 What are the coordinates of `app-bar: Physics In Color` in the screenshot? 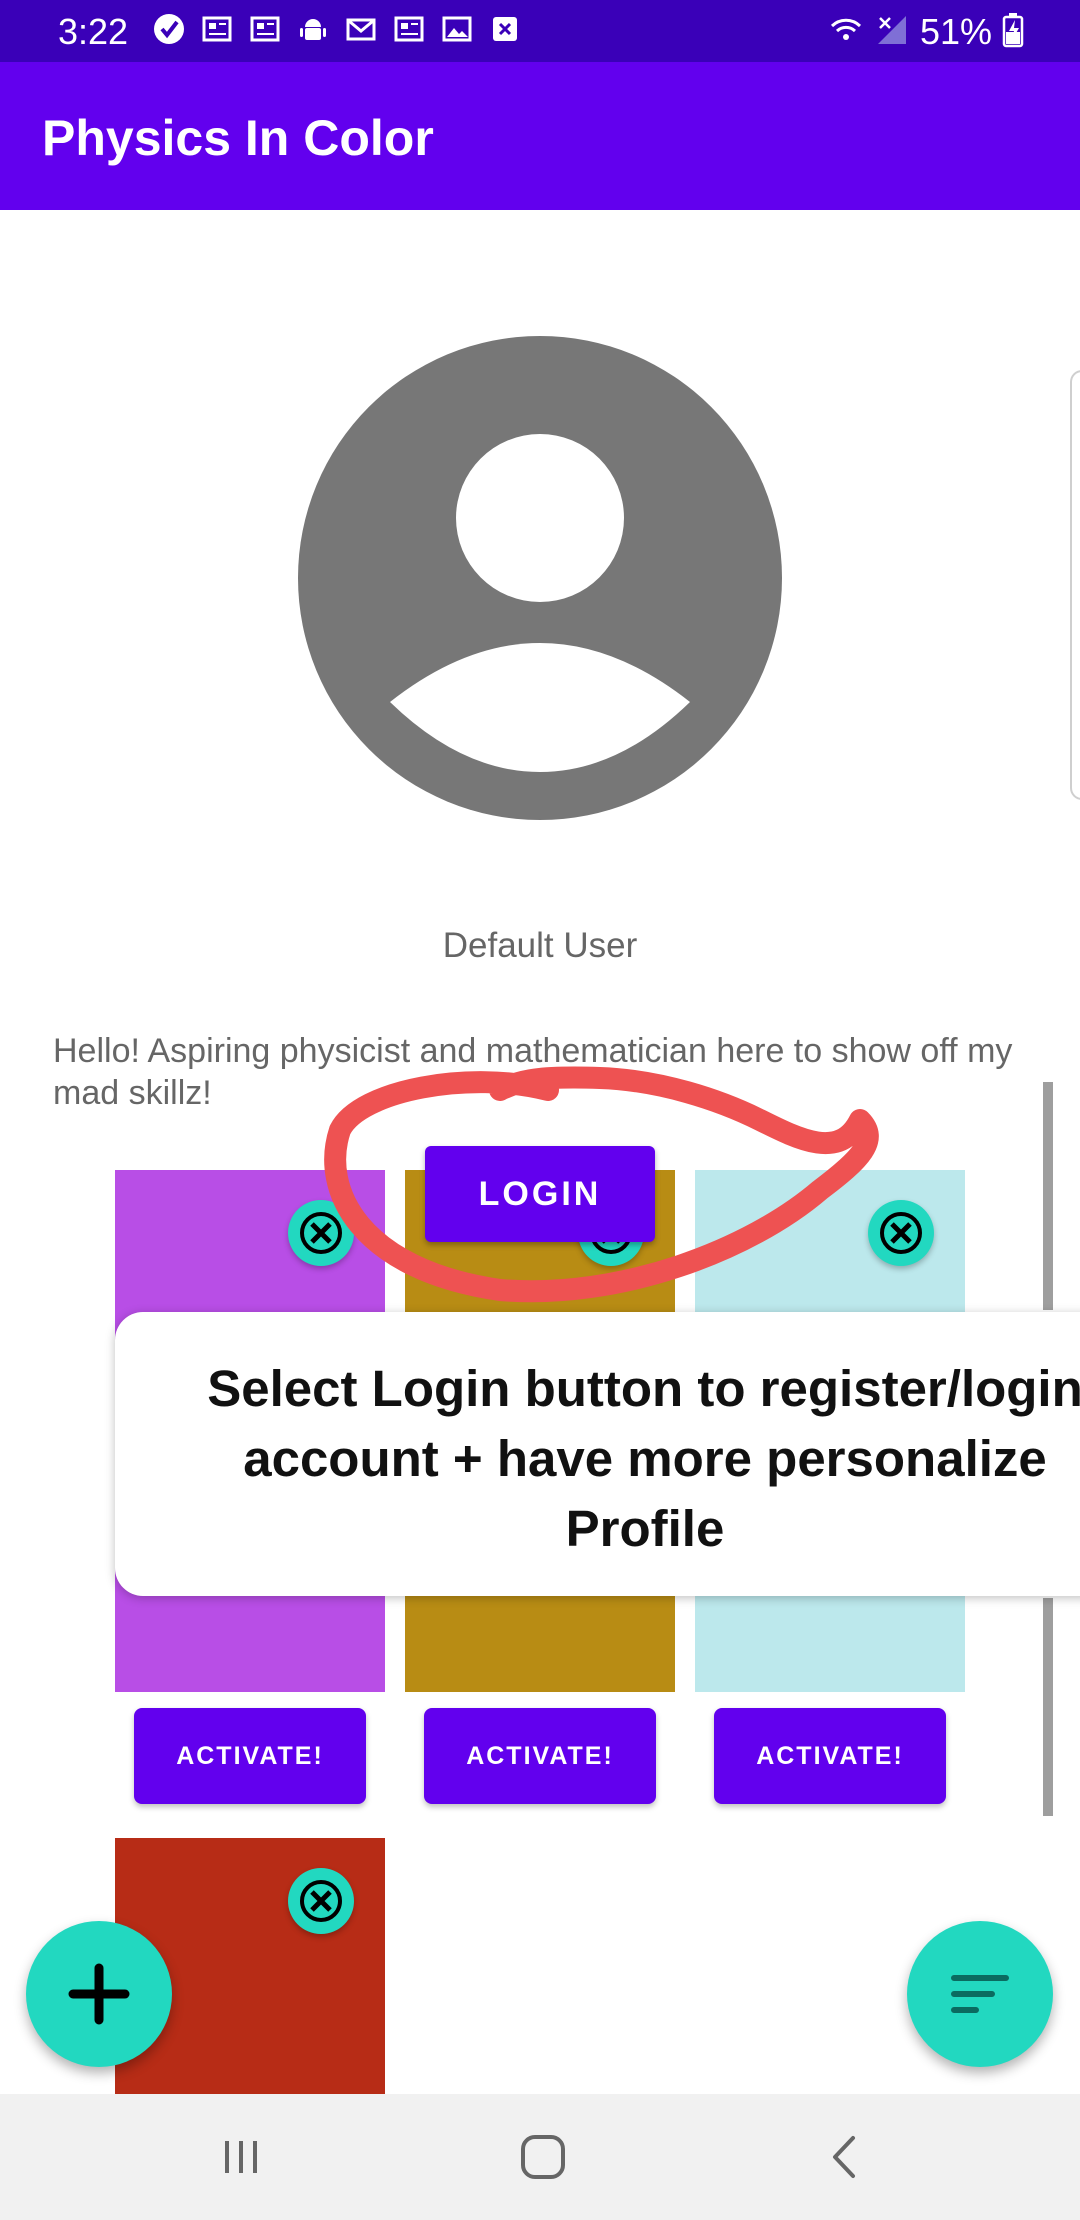 It's located at (540, 136).